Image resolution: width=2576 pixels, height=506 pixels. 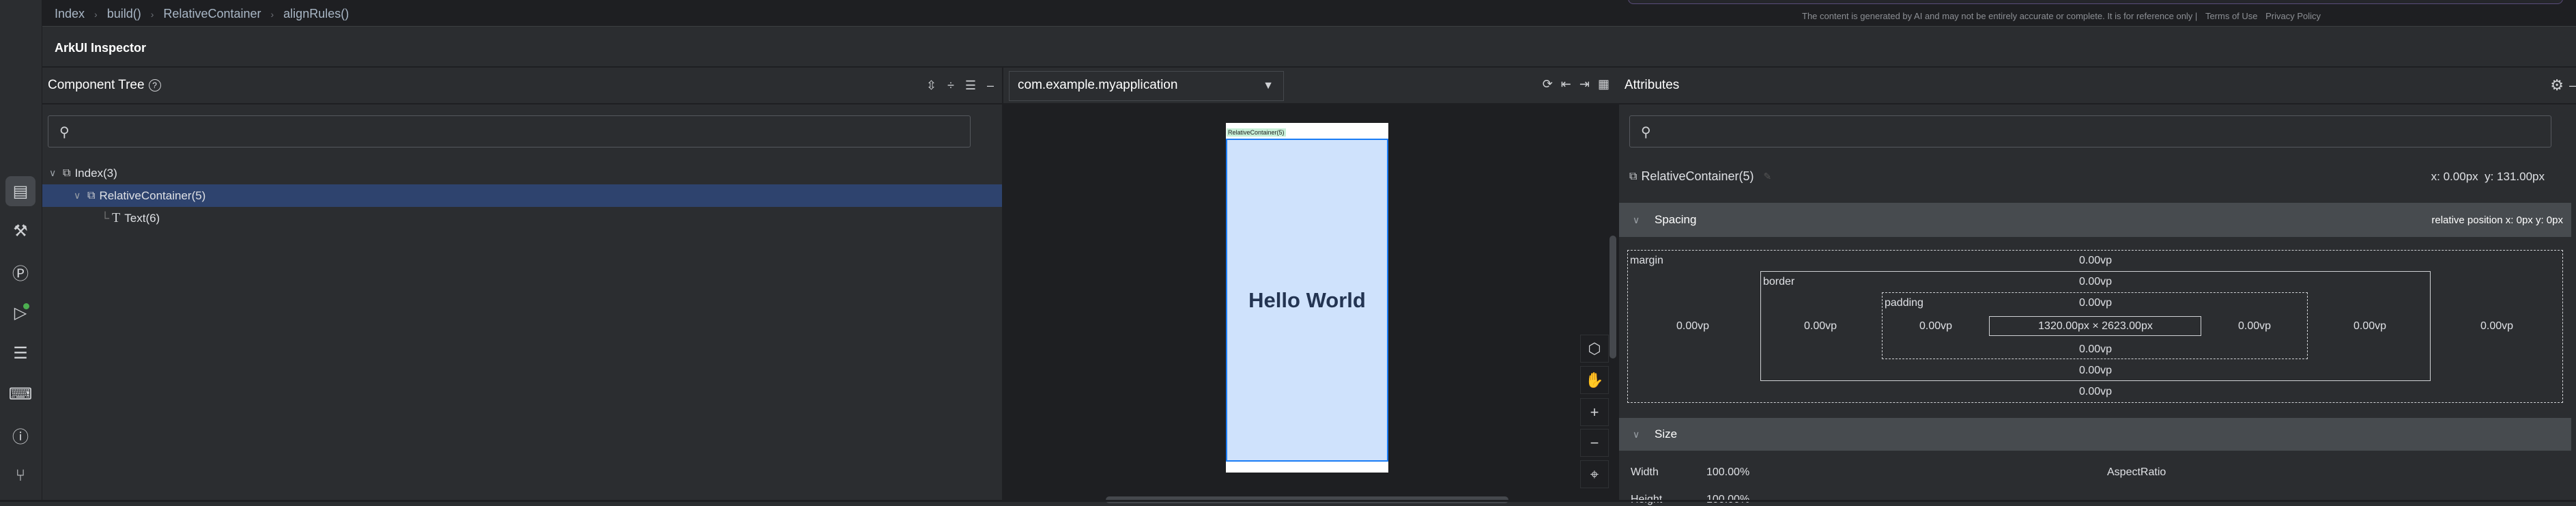 What do you see at coordinates (1652, 85) in the screenshot?
I see `panel-title: Attributes` at bounding box center [1652, 85].